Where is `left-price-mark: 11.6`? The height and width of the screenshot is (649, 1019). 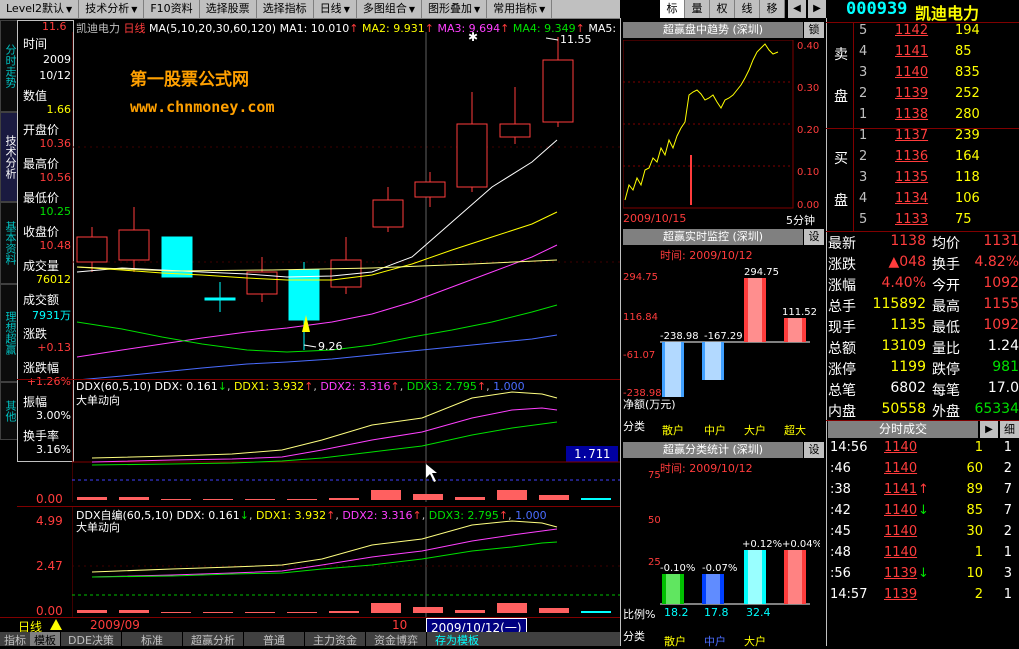 left-price-mark: 11.6 is located at coordinates (54, 26).